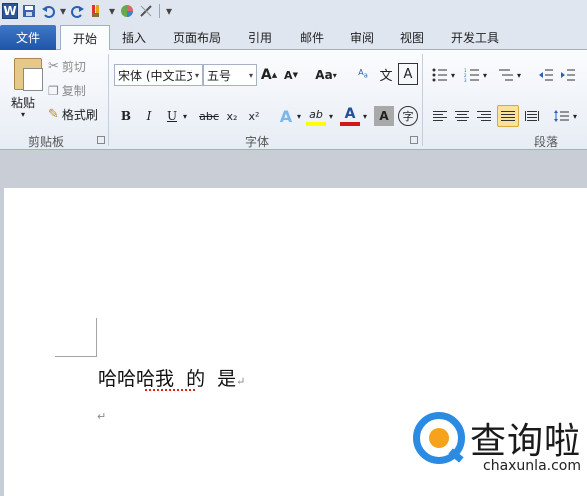  Describe the element at coordinates (158, 75) in the screenshot. I see `font-name-combo: 宋体 (中文正文 ▾` at that location.